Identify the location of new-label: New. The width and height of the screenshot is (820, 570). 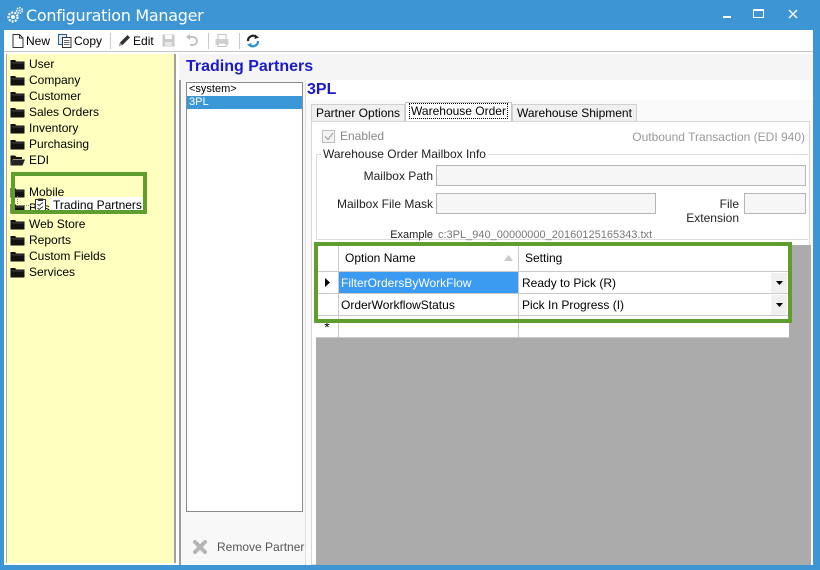
(38, 40).